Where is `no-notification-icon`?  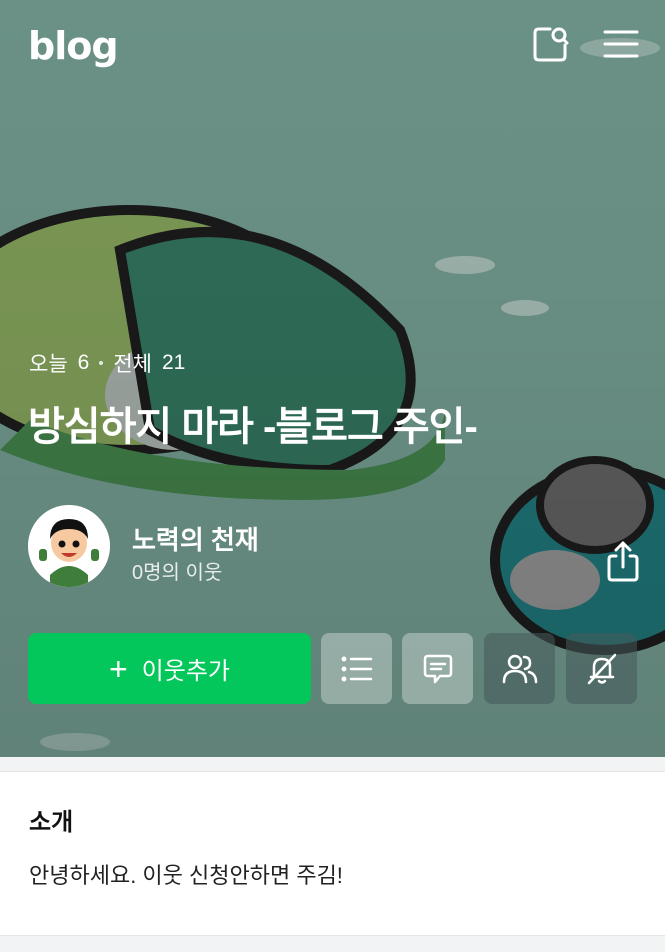 no-notification-icon is located at coordinates (601, 668).